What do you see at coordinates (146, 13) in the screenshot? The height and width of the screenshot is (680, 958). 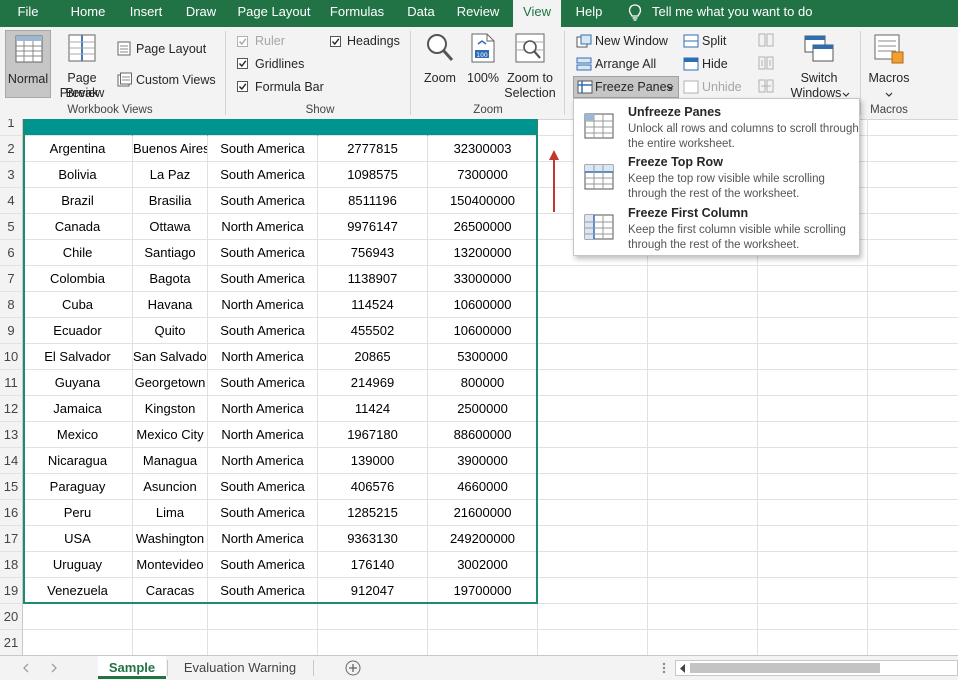 I see `tab-insert: Insert` at bounding box center [146, 13].